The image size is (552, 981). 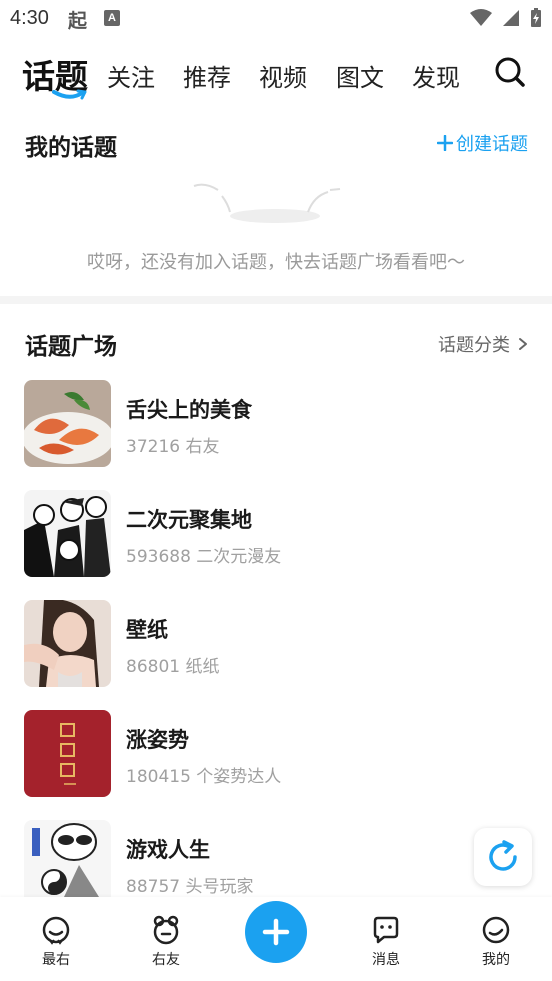 I want to click on bottom-tab-zuiyou: 最右, so click(x=56, y=942).